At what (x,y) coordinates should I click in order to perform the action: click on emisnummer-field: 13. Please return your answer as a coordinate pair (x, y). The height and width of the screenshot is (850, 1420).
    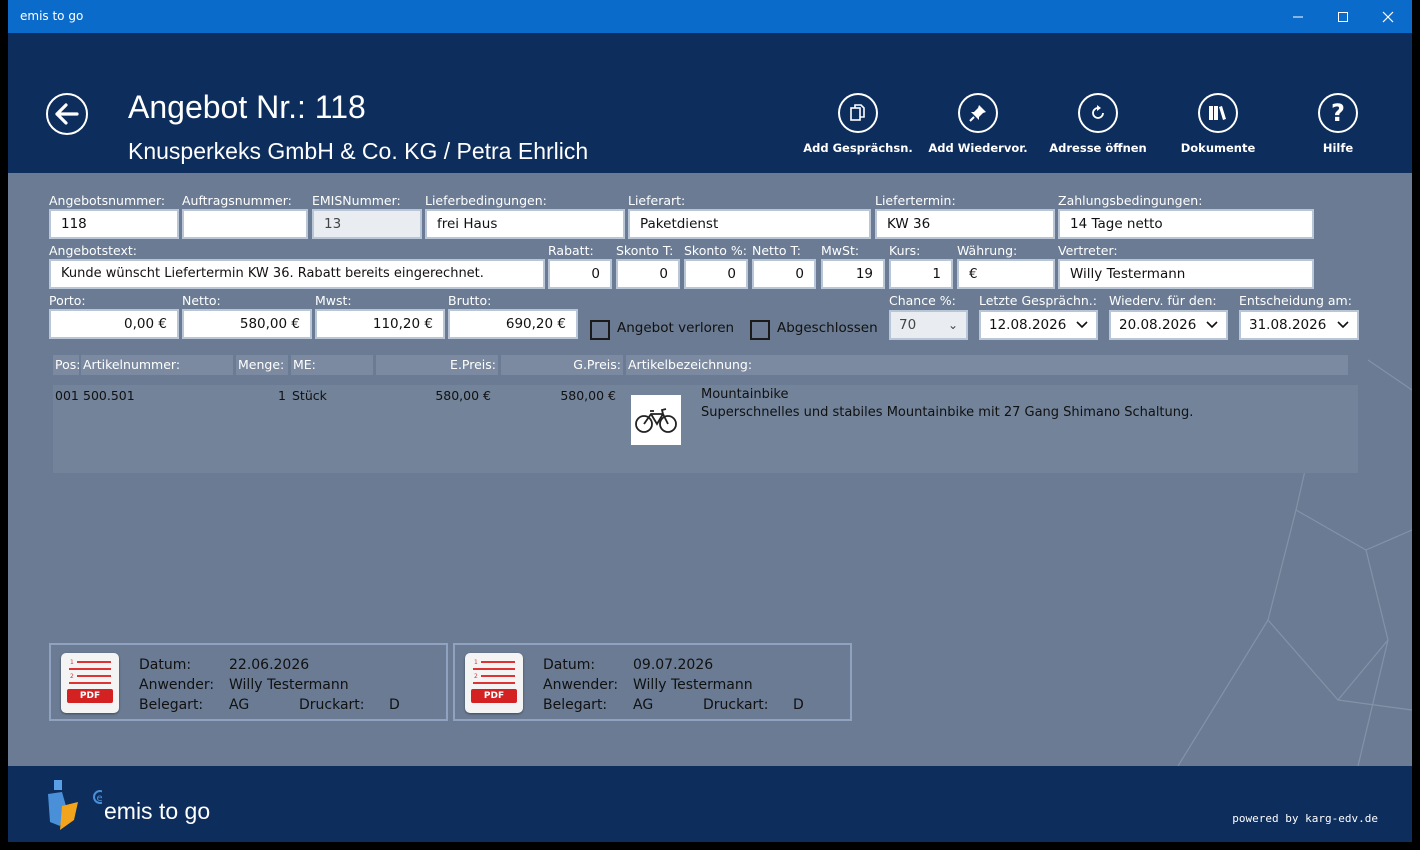
    Looking at the image, I should click on (367, 224).